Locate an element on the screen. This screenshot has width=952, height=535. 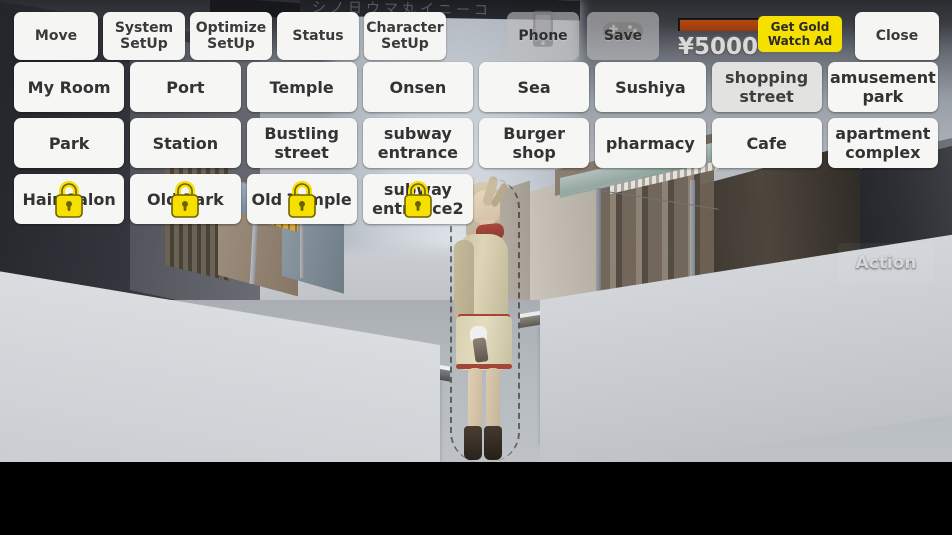
location-button-label: My Room is located at coordinates (69, 87).